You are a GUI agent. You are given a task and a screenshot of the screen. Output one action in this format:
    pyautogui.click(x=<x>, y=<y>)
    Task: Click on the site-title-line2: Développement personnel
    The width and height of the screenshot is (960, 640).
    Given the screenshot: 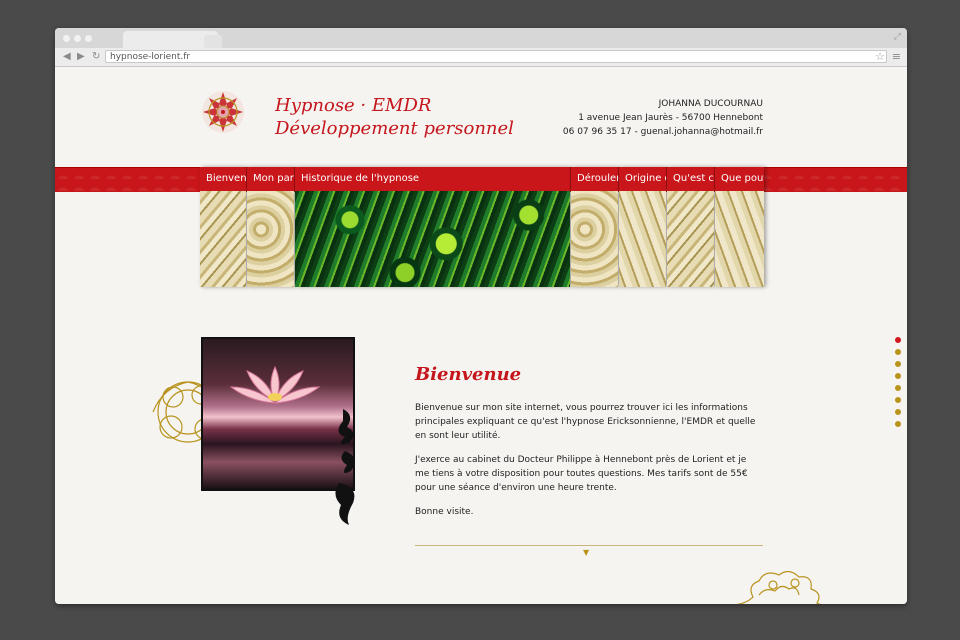 What is the action you would take?
    pyautogui.click(x=394, y=128)
    